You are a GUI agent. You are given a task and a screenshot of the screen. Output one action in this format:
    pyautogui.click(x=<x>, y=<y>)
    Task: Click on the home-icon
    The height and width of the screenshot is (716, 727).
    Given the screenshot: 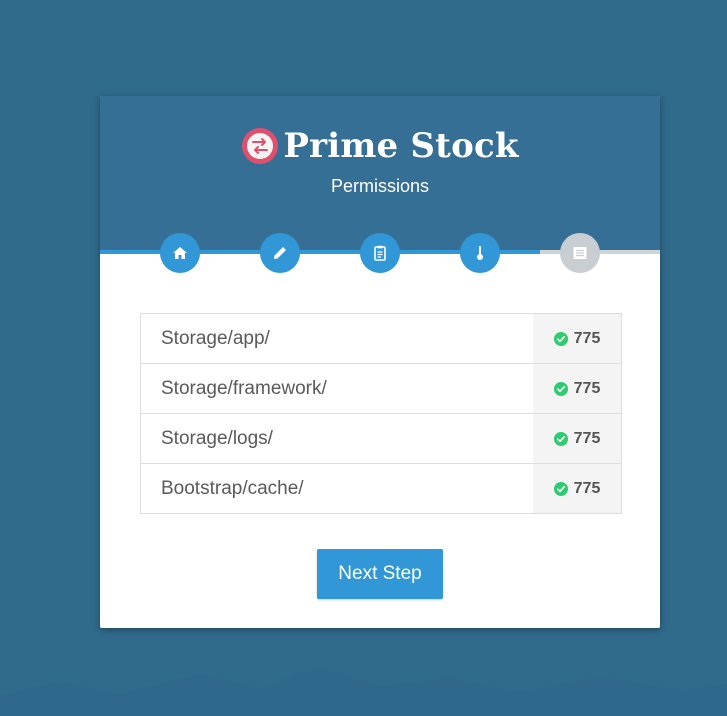 What is the action you would take?
    pyautogui.click(x=180, y=253)
    